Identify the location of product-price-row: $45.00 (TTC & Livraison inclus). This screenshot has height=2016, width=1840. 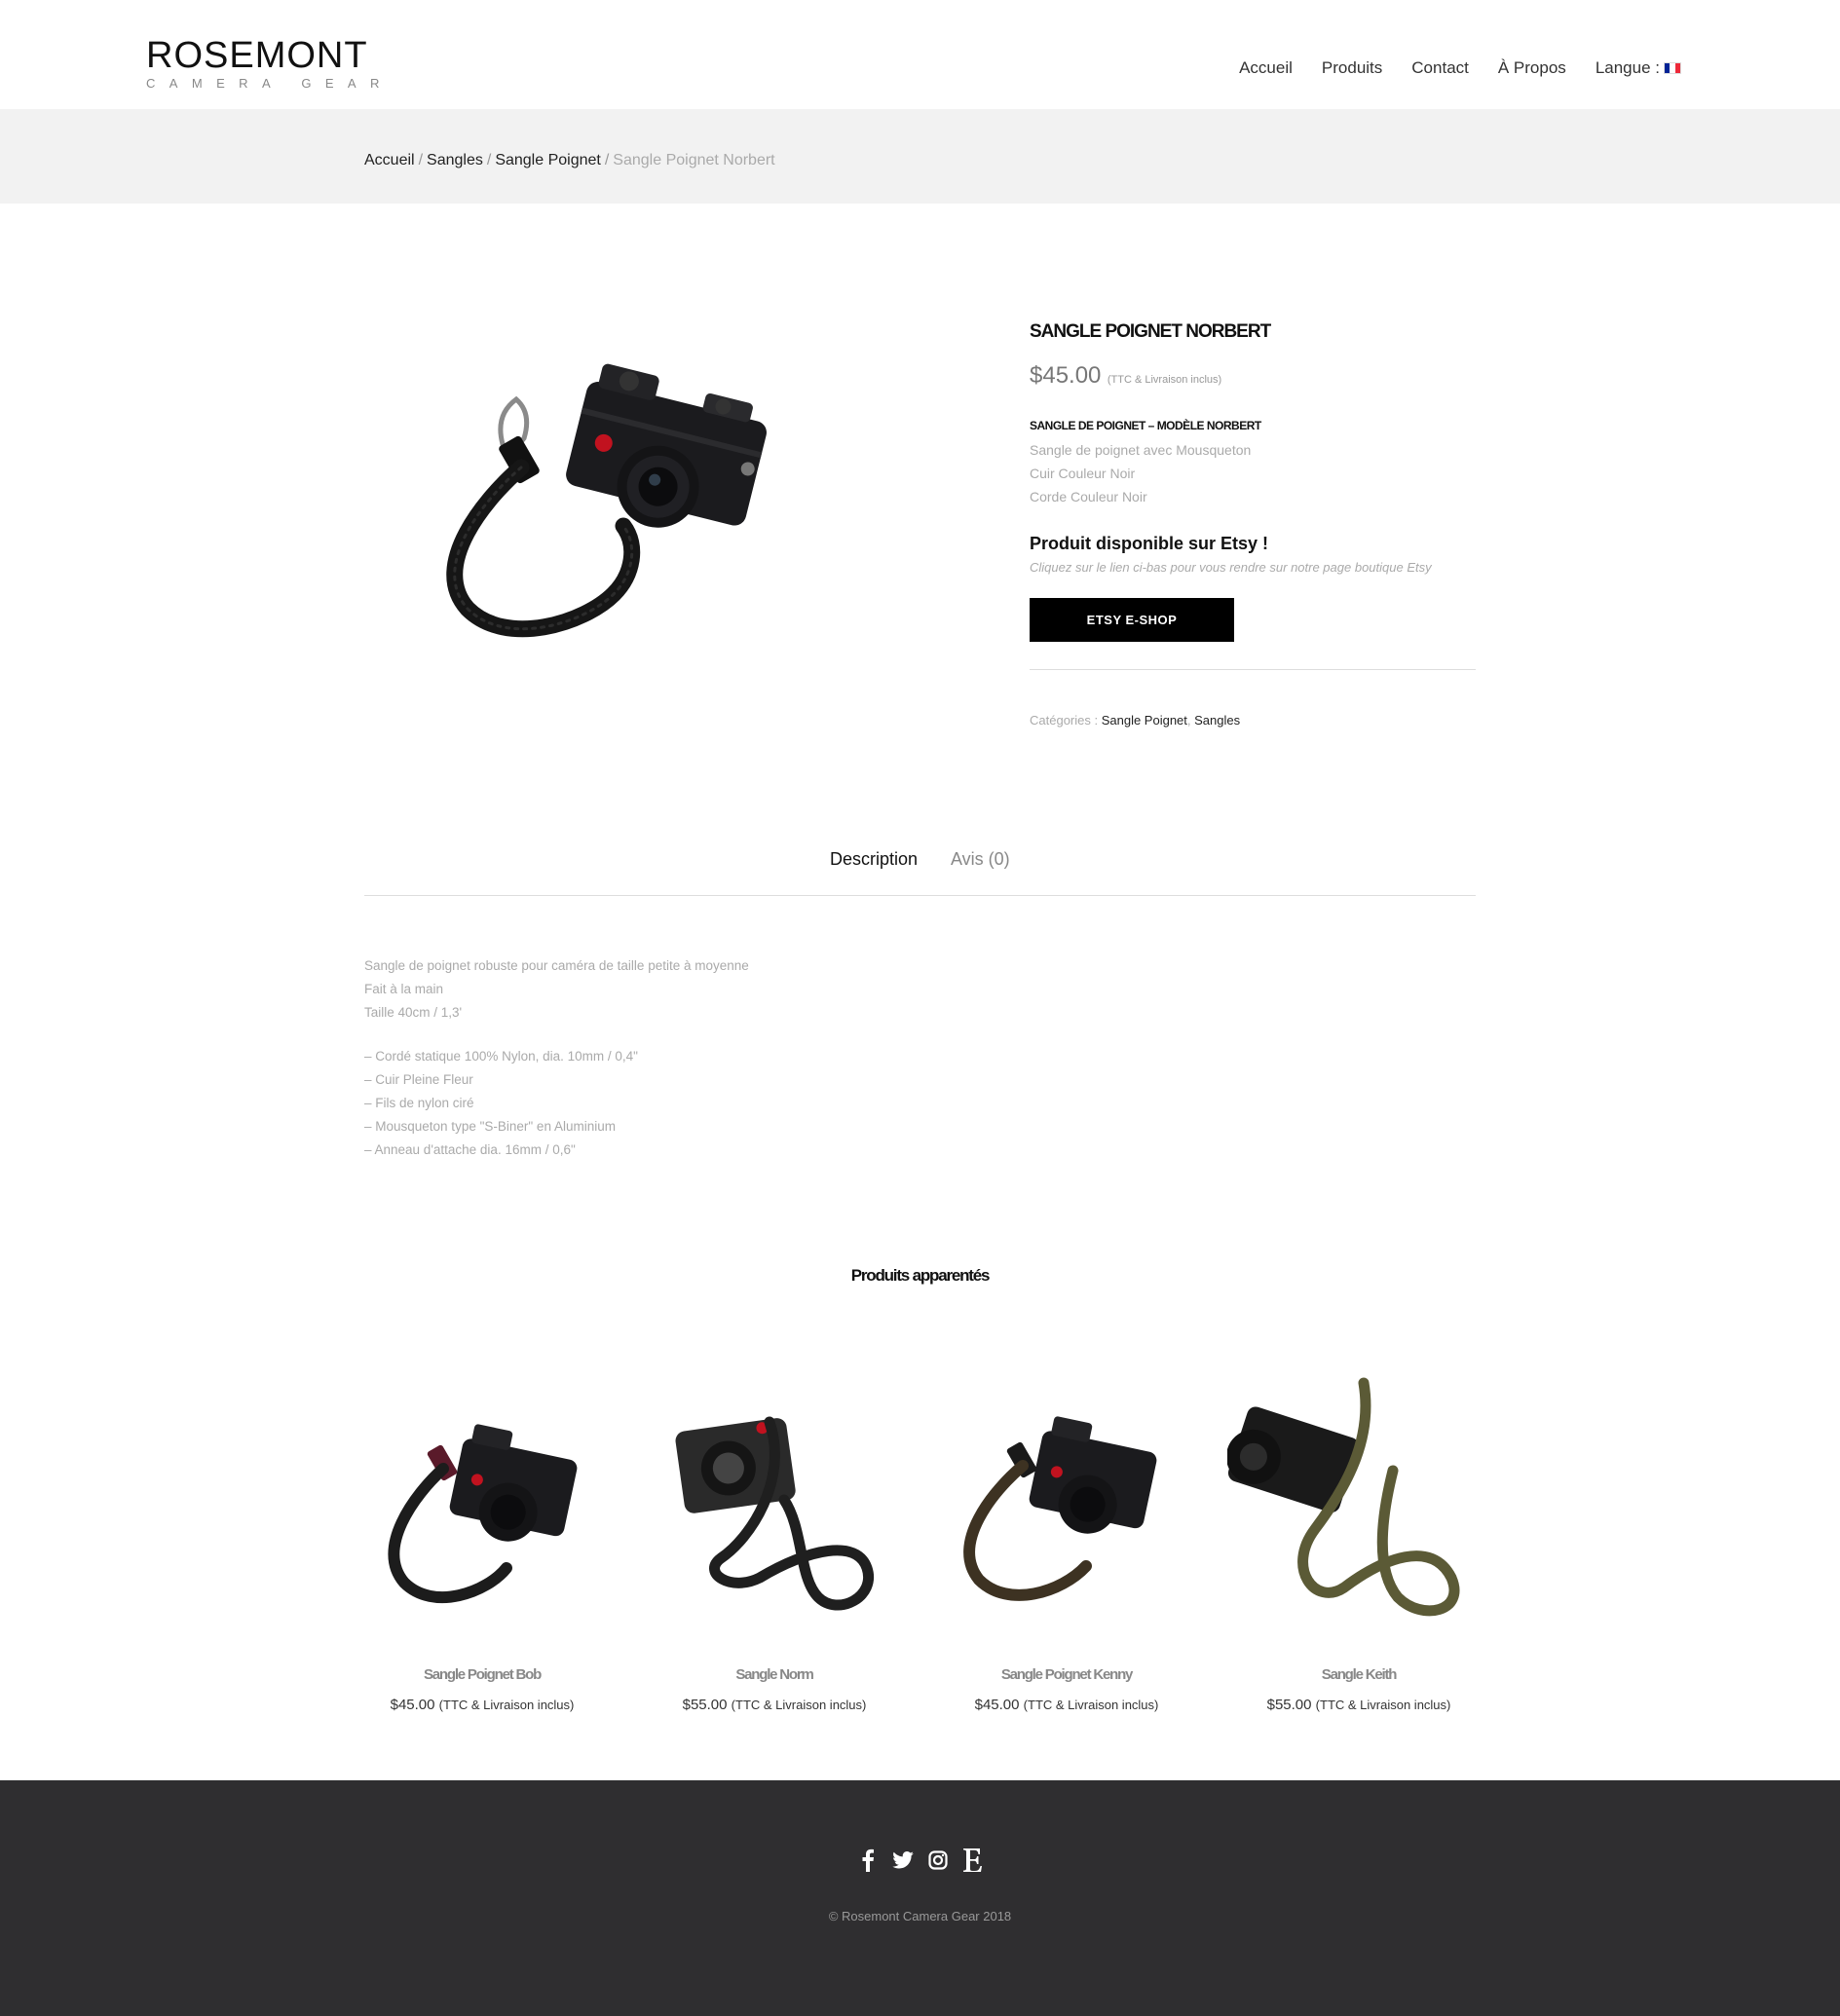
(1253, 376).